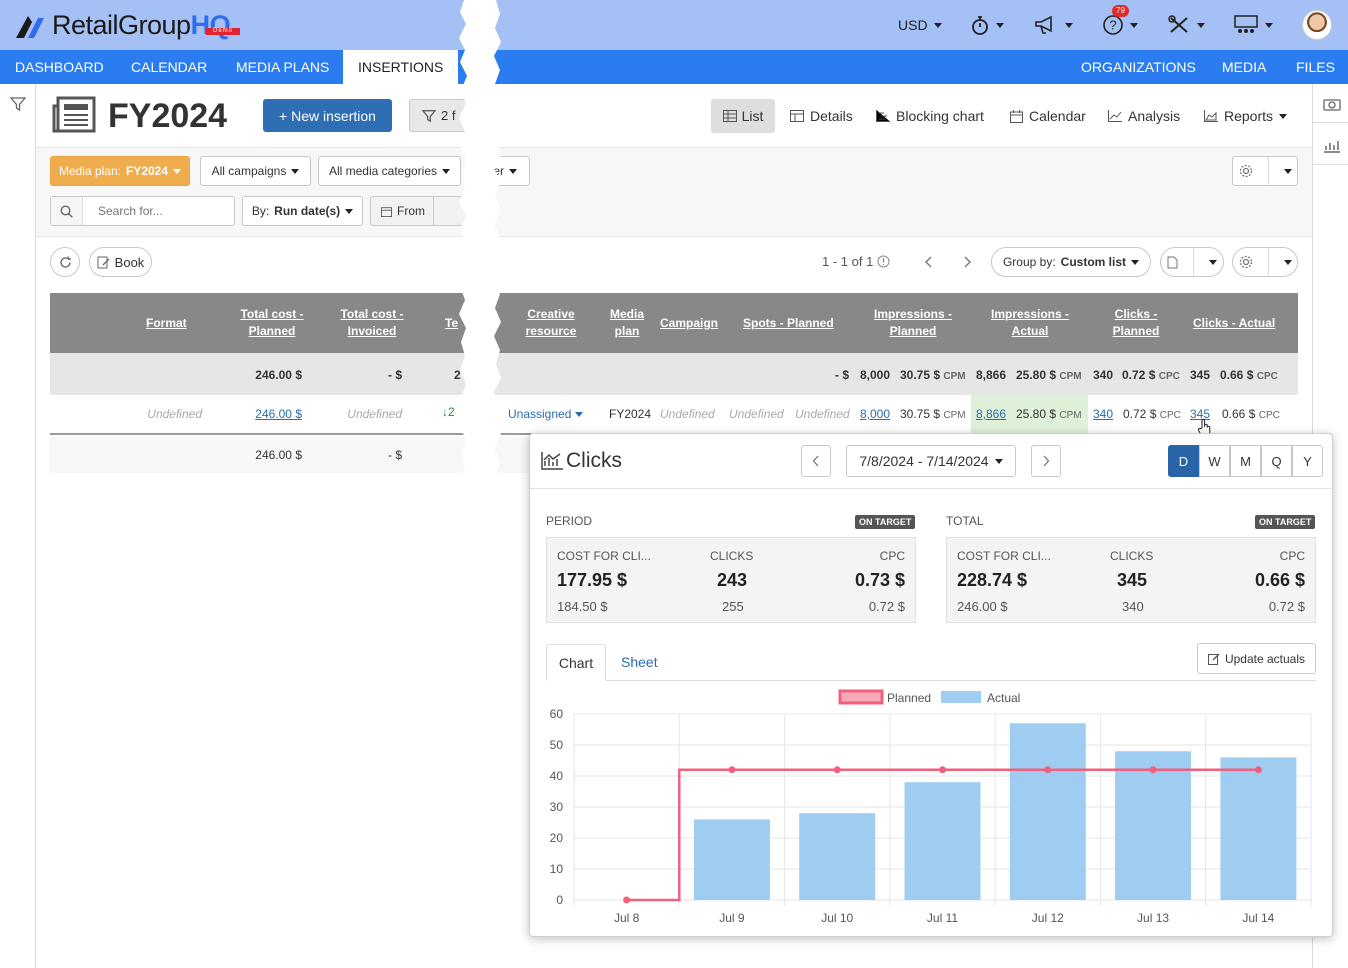 This screenshot has width=1348, height=968. What do you see at coordinates (1245, 461) in the screenshot?
I see `period-month-button: M` at bounding box center [1245, 461].